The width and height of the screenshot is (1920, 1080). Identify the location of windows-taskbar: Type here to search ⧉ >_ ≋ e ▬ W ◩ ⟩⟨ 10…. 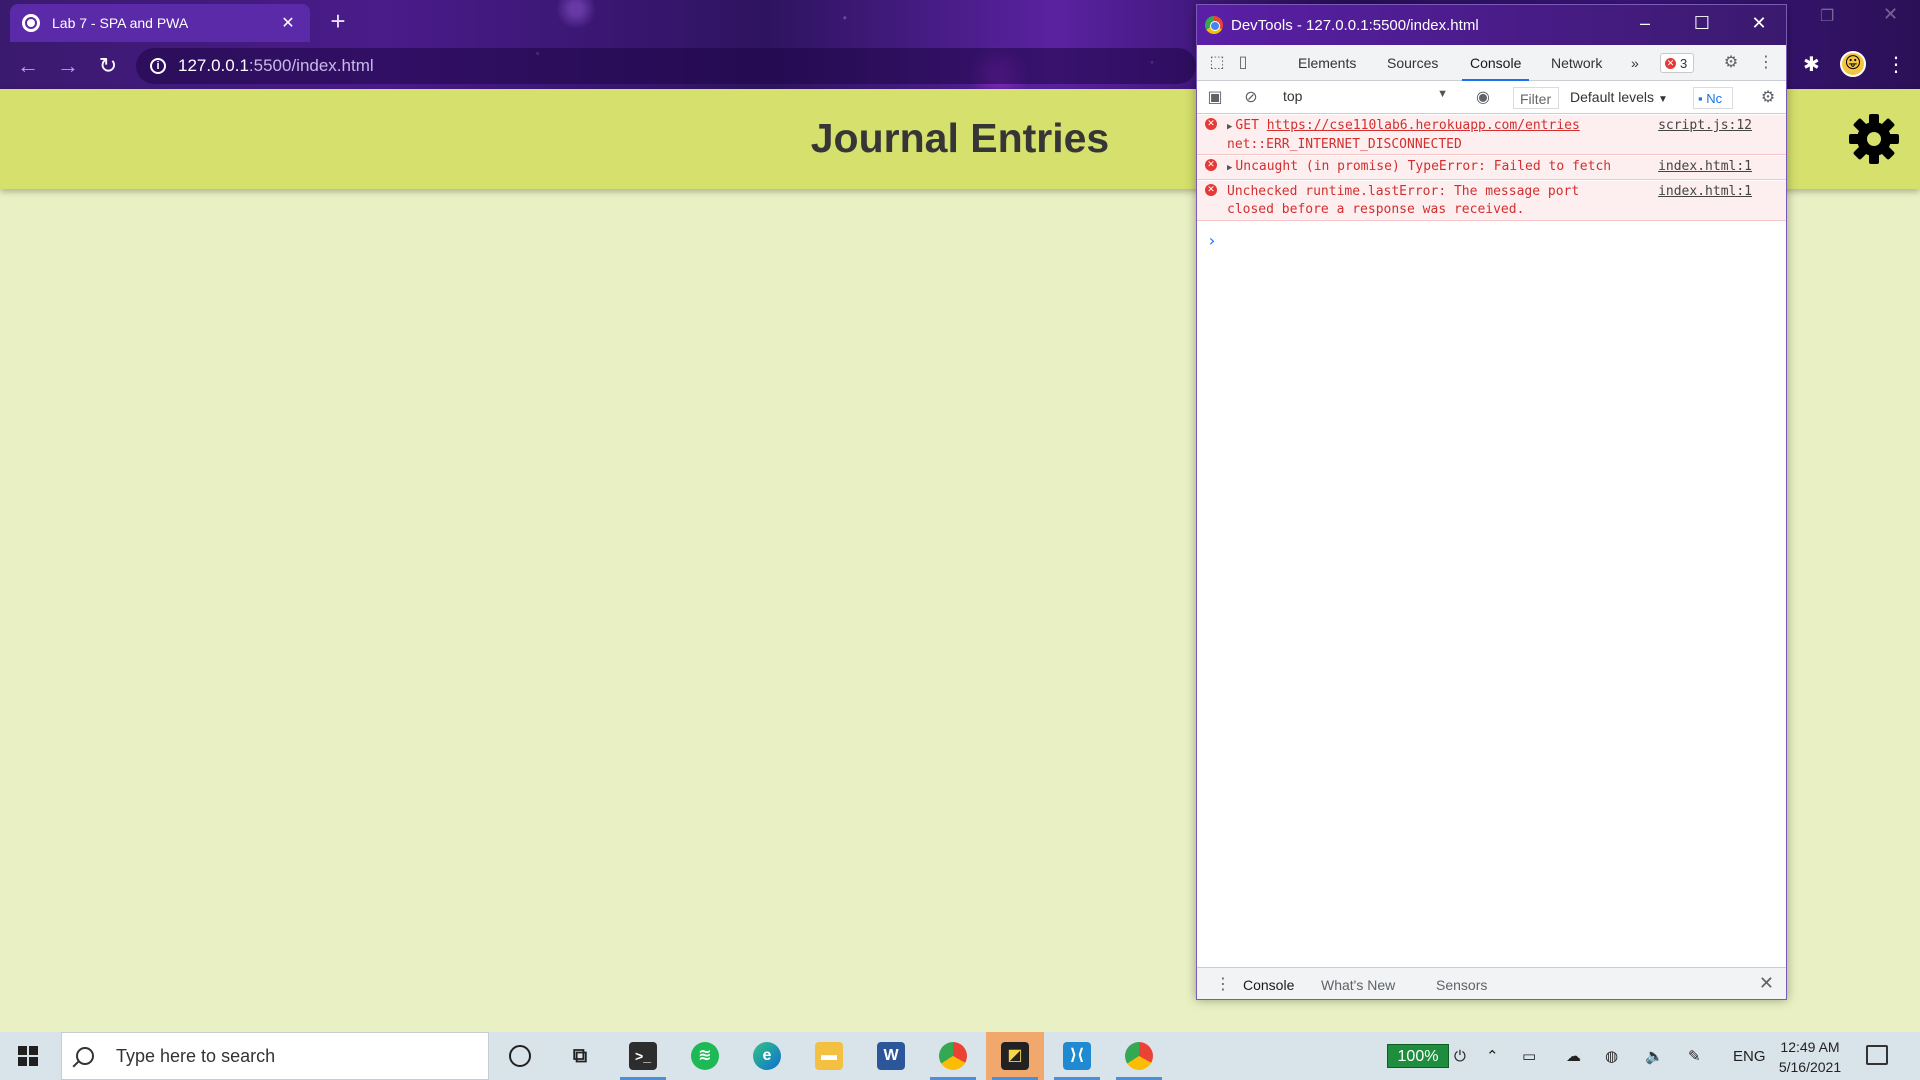
(960, 1056).